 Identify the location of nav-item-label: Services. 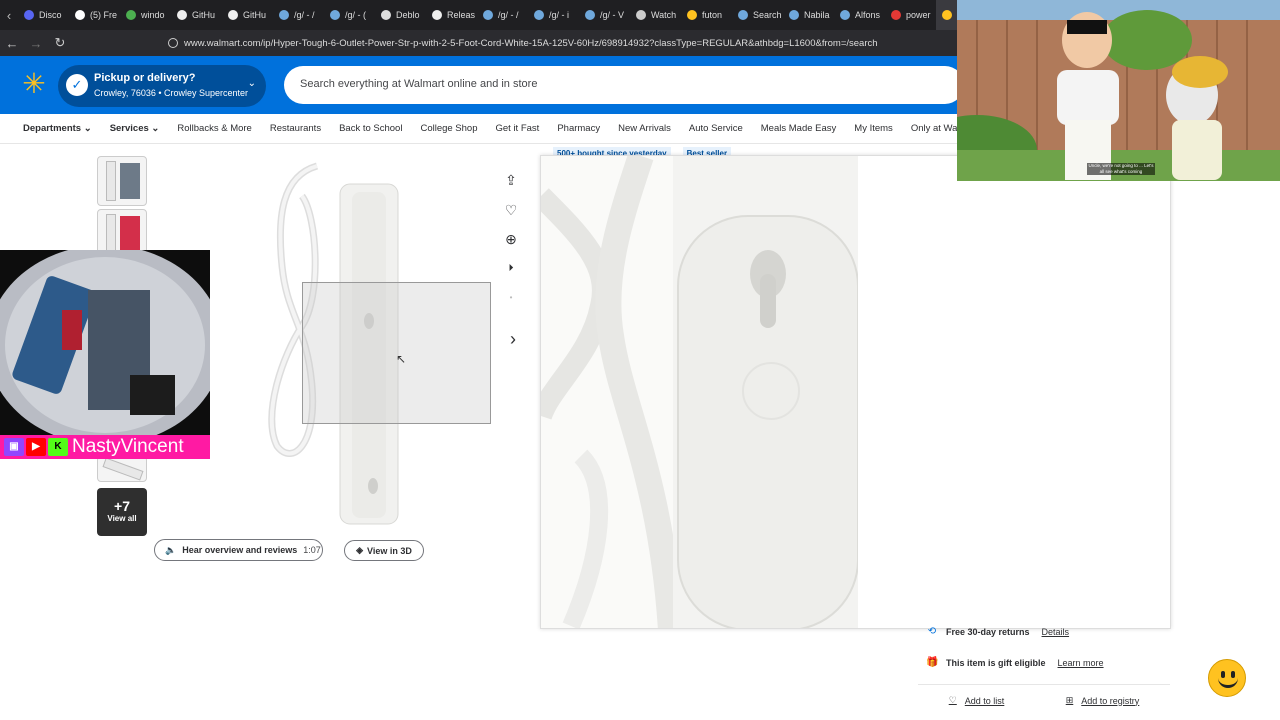
(129, 128).